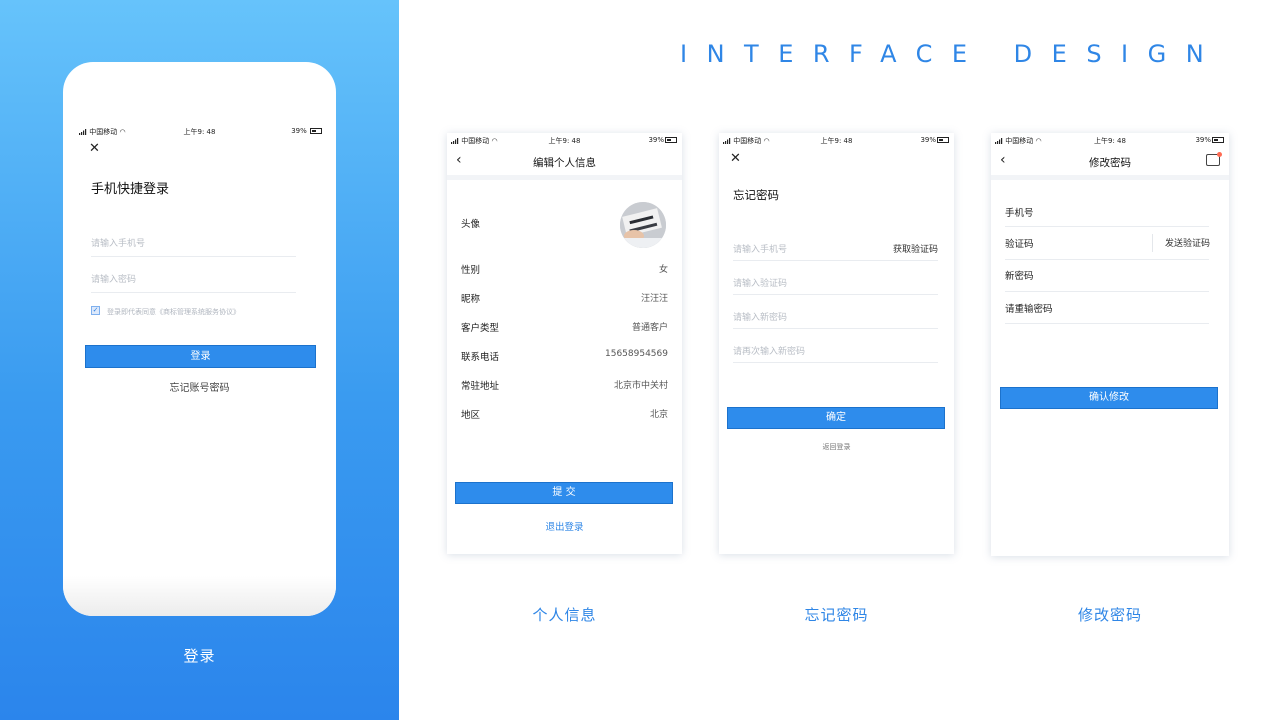 This screenshot has width=1280, height=720. I want to click on back-to-login-link: 返回登录, so click(836, 447).